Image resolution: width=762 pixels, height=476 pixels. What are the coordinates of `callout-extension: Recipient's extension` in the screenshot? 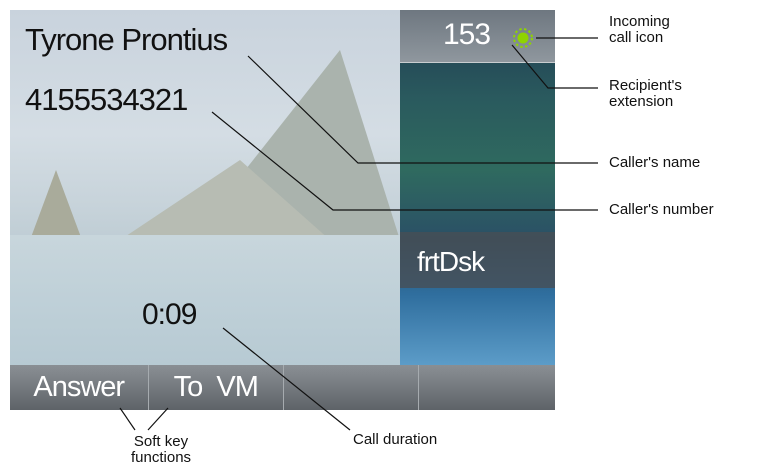 It's located at (645, 94).